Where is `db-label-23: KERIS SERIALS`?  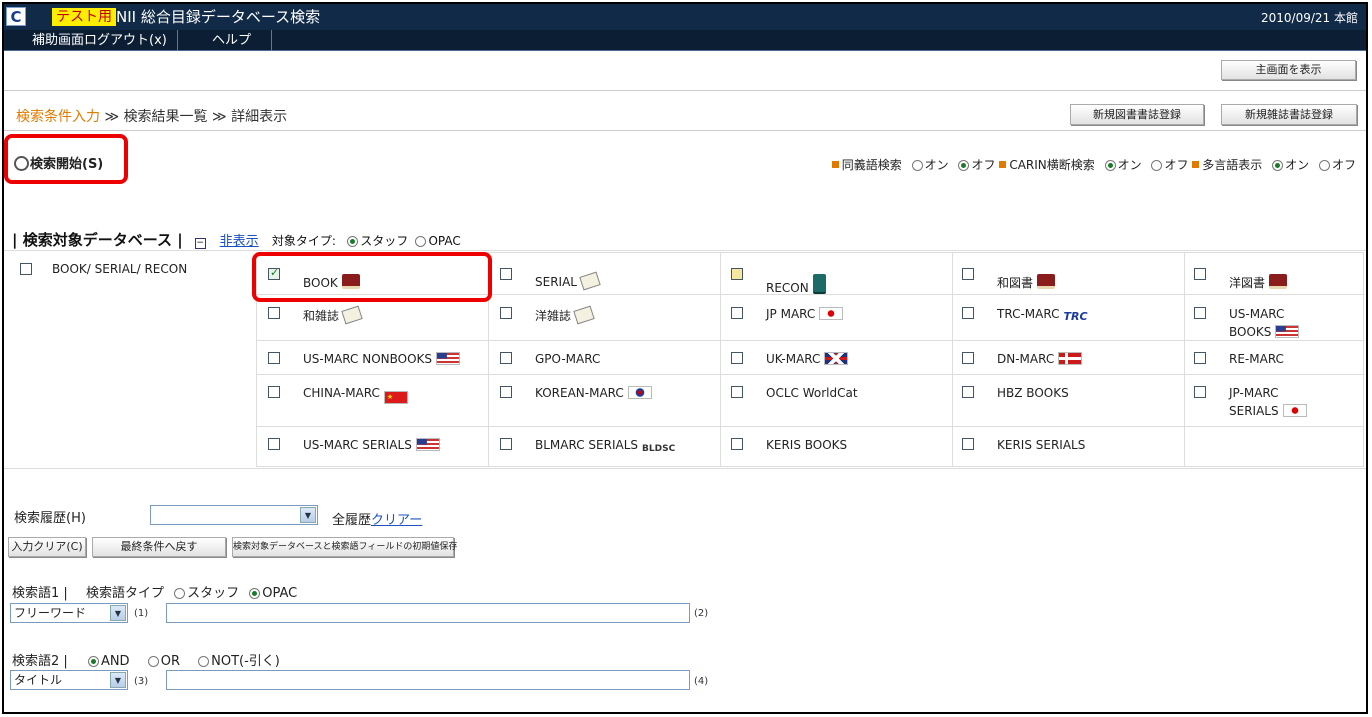
db-label-23: KERIS SERIALS is located at coordinates (1041, 445).